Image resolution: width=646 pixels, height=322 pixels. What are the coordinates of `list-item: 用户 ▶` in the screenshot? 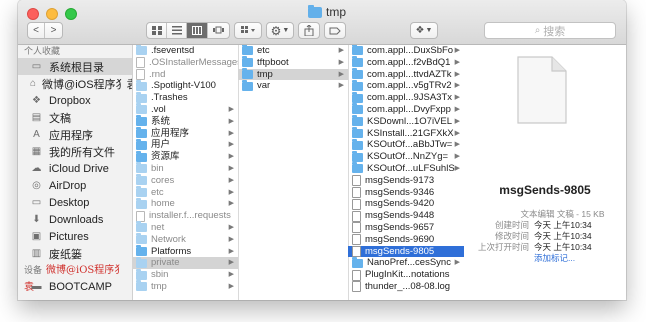 It's located at (185, 144).